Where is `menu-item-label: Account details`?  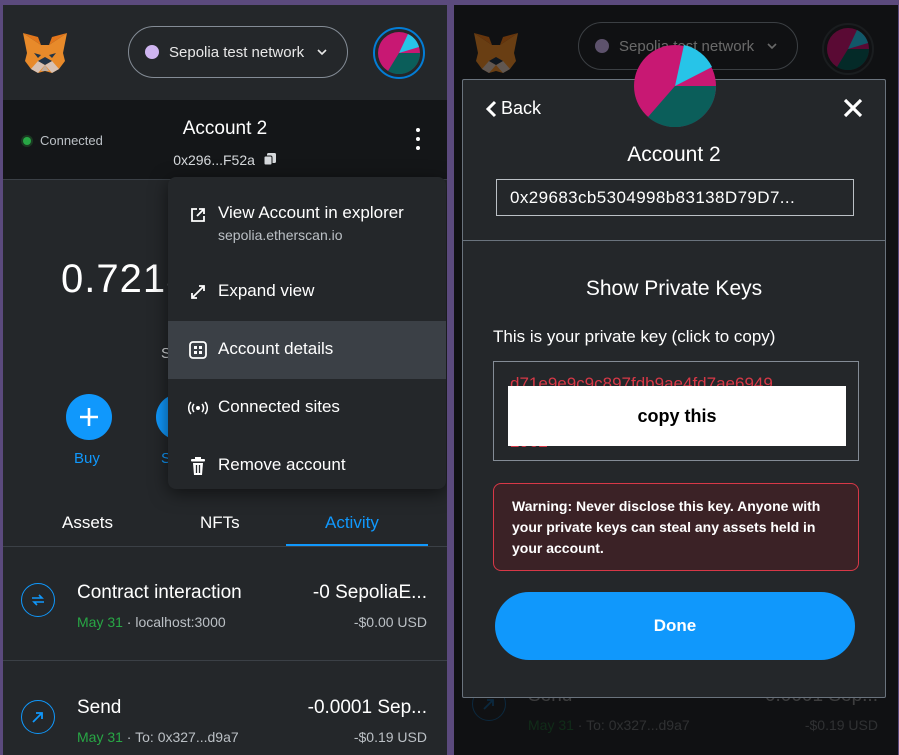
menu-item-label: Account details is located at coordinates (276, 348).